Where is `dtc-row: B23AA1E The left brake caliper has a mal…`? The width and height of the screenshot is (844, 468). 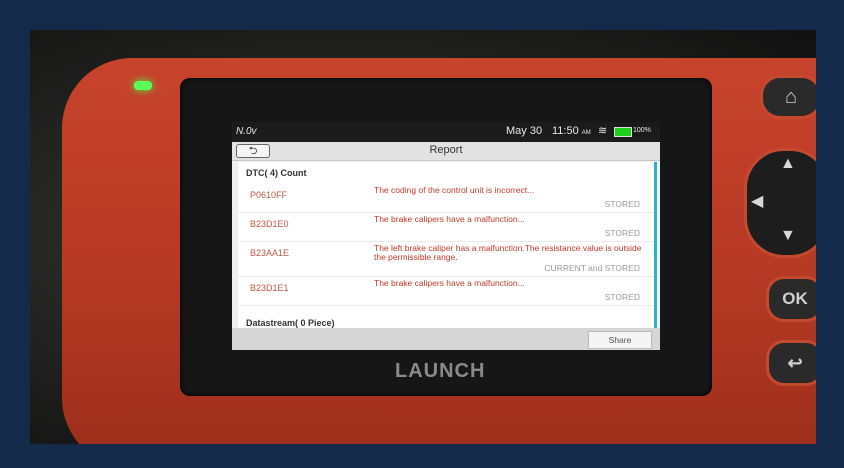 dtc-row: B23AA1E The left brake caliper has a mal… is located at coordinates (446, 259).